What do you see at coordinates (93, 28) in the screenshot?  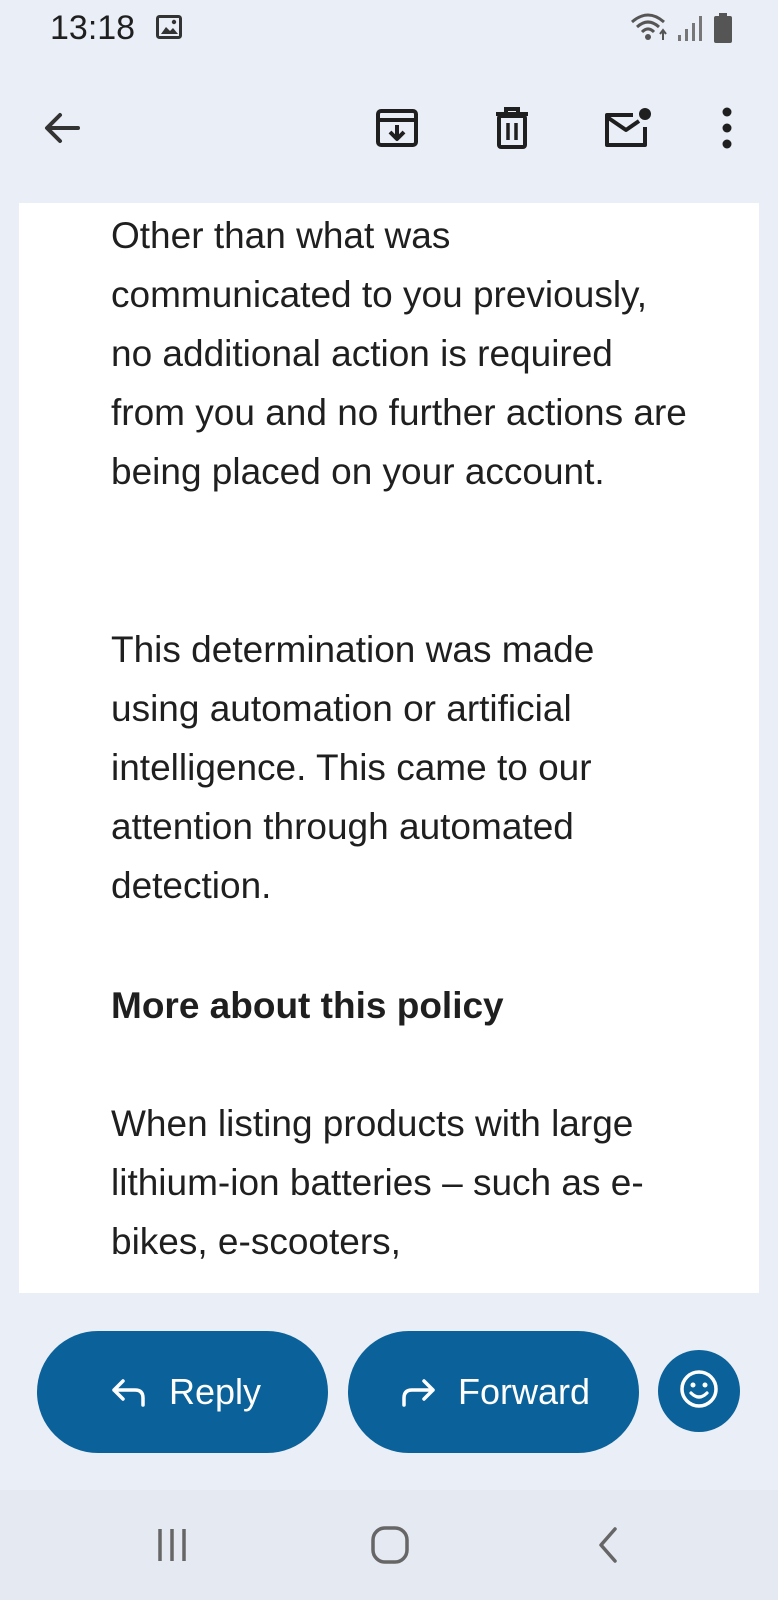 I see `status-time: 13:18` at bounding box center [93, 28].